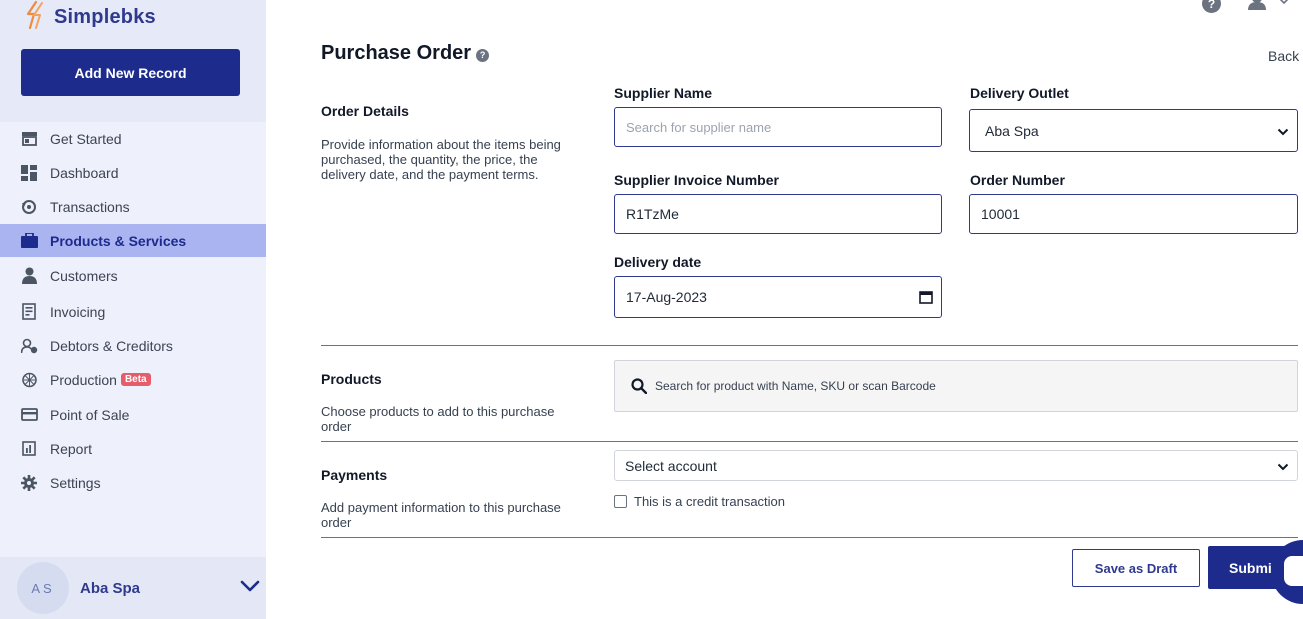  What do you see at coordinates (1012, 130) in the screenshot?
I see `delivery-outlet-value: Aba Spa` at bounding box center [1012, 130].